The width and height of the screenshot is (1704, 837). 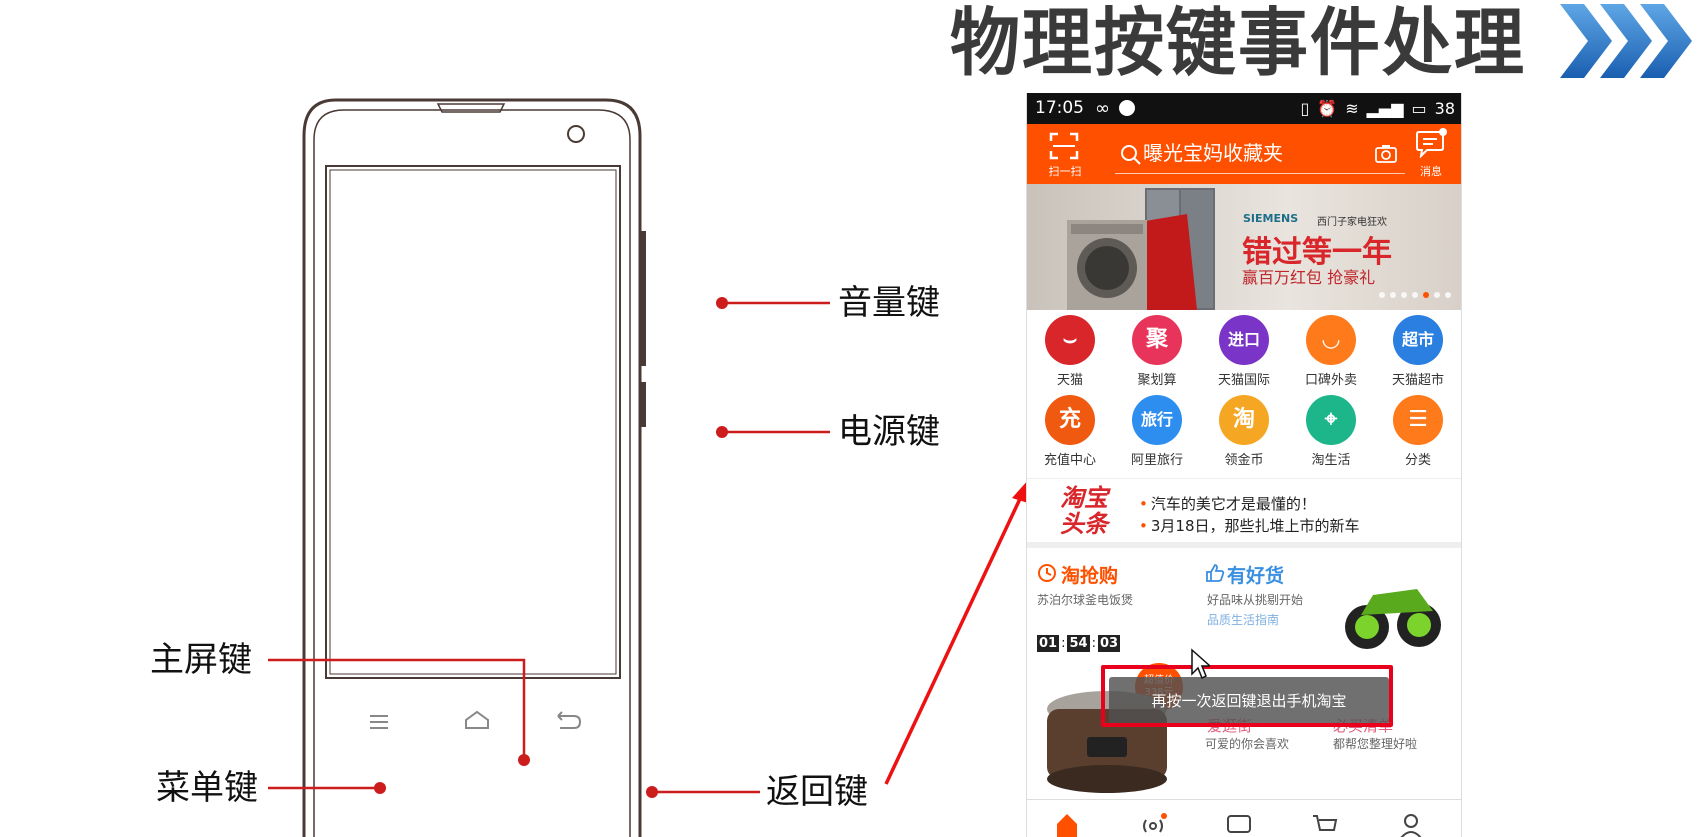 I want to click on message-label: 消息, so click(x=1431, y=171).